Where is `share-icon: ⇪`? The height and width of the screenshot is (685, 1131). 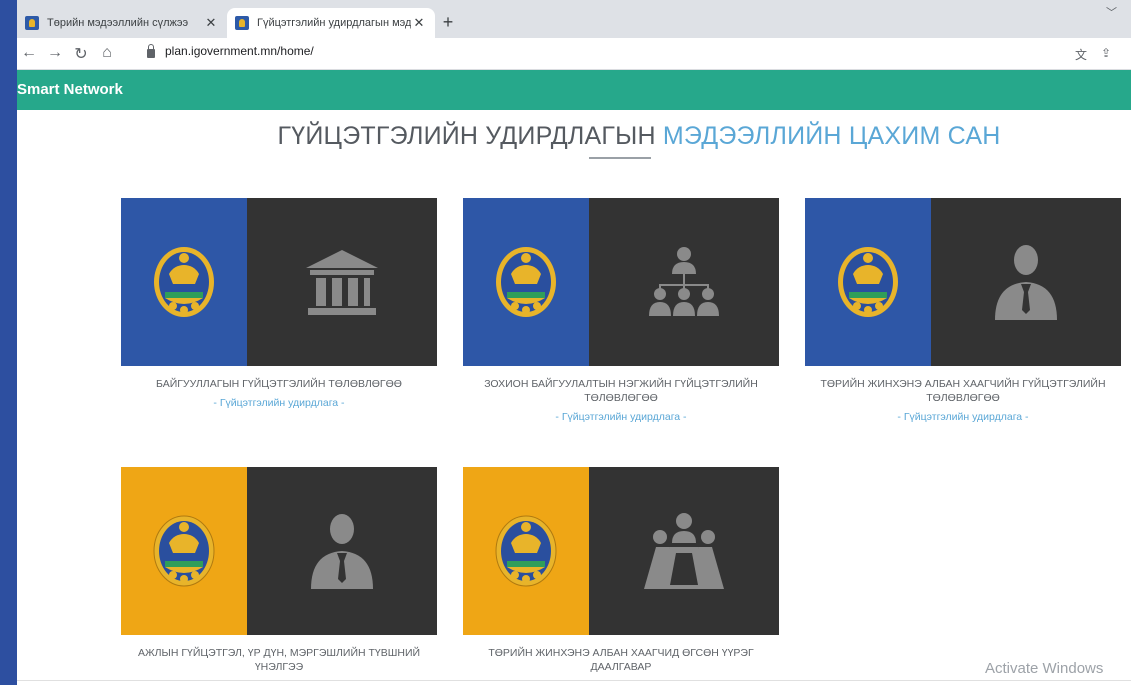 share-icon: ⇪ is located at coordinates (1106, 53).